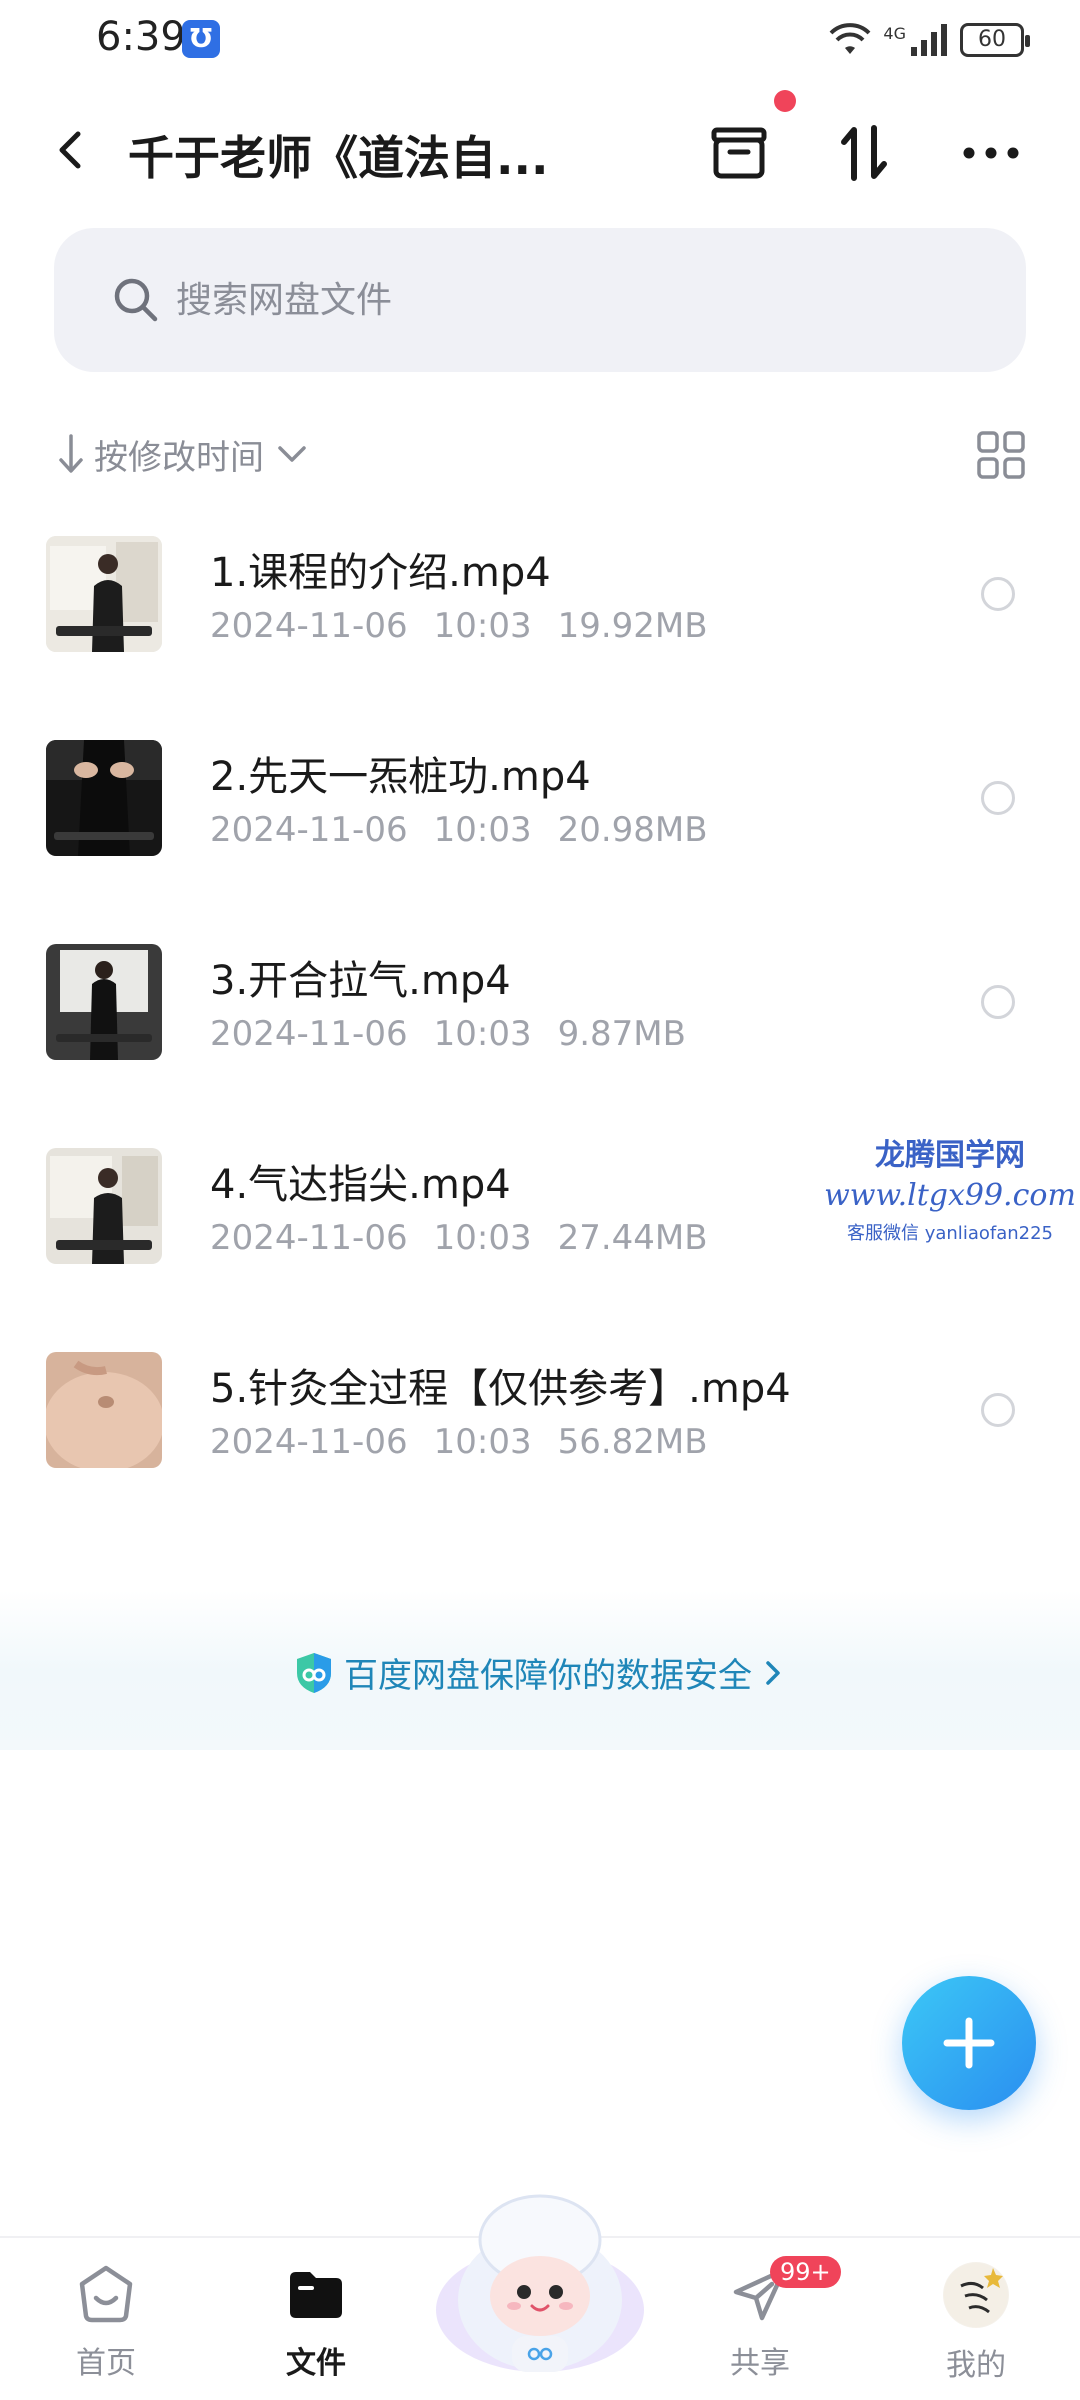  I want to click on file-meta: 2024-11-06 10:03 20.98MB, so click(472, 830).